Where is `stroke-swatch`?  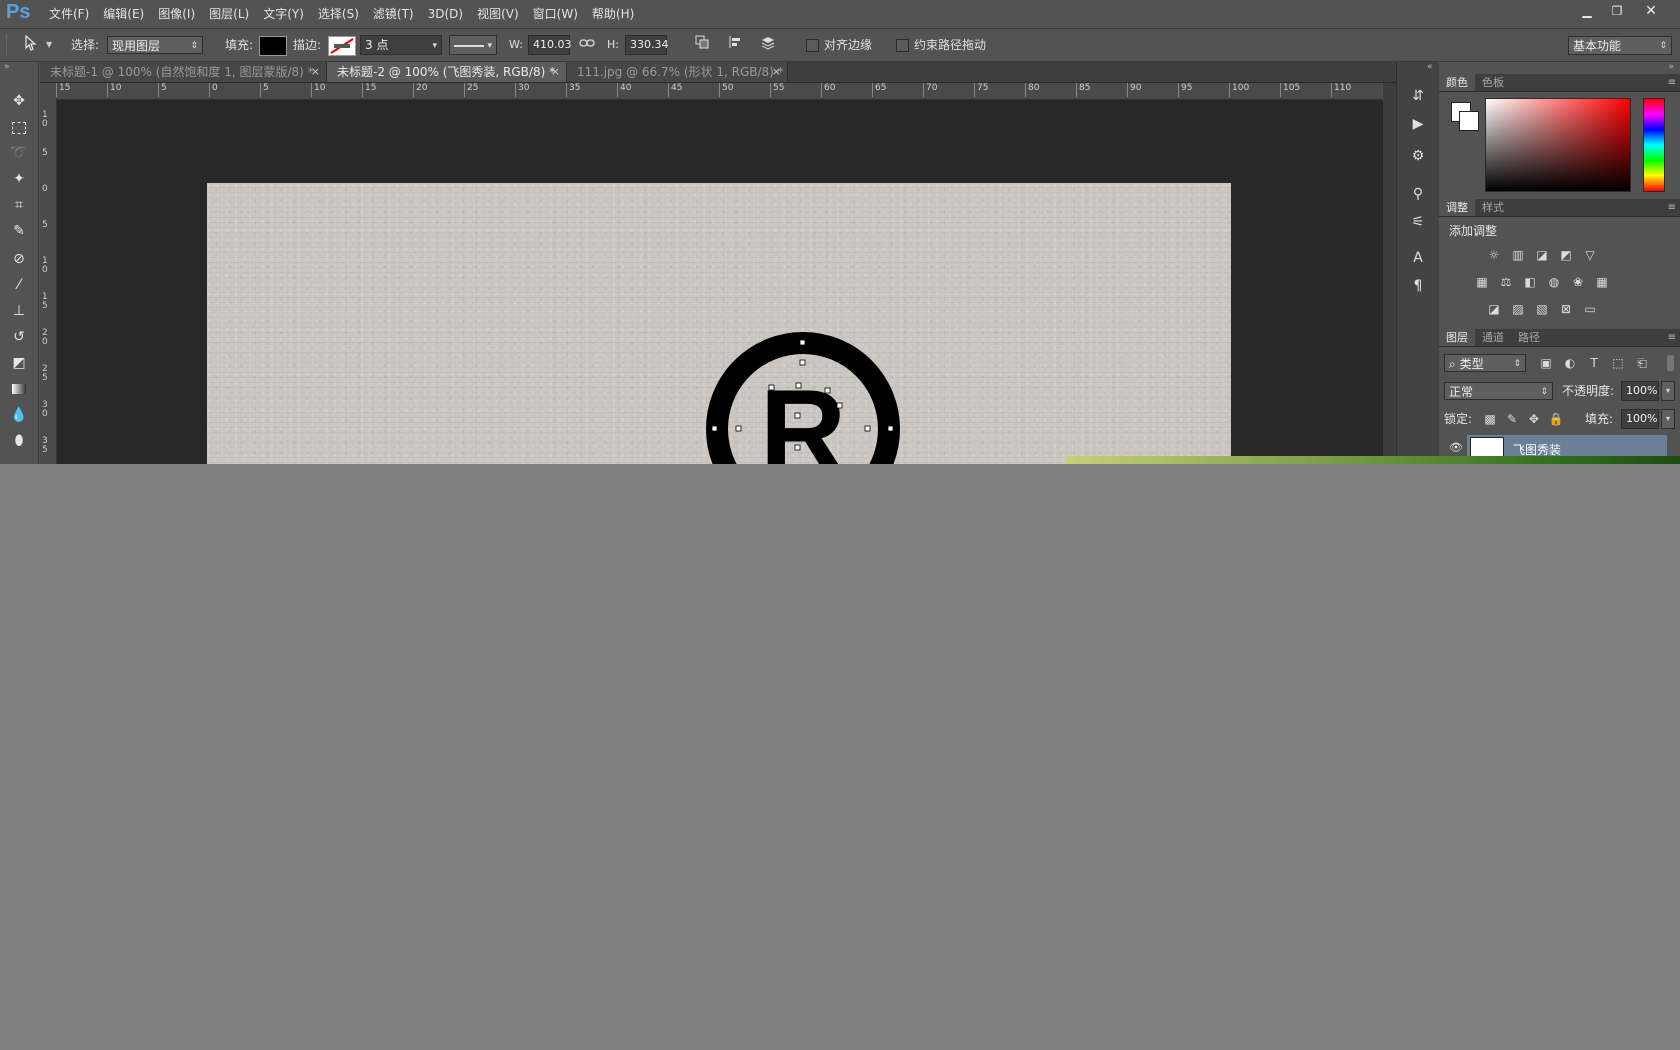 stroke-swatch is located at coordinates (342, 46).